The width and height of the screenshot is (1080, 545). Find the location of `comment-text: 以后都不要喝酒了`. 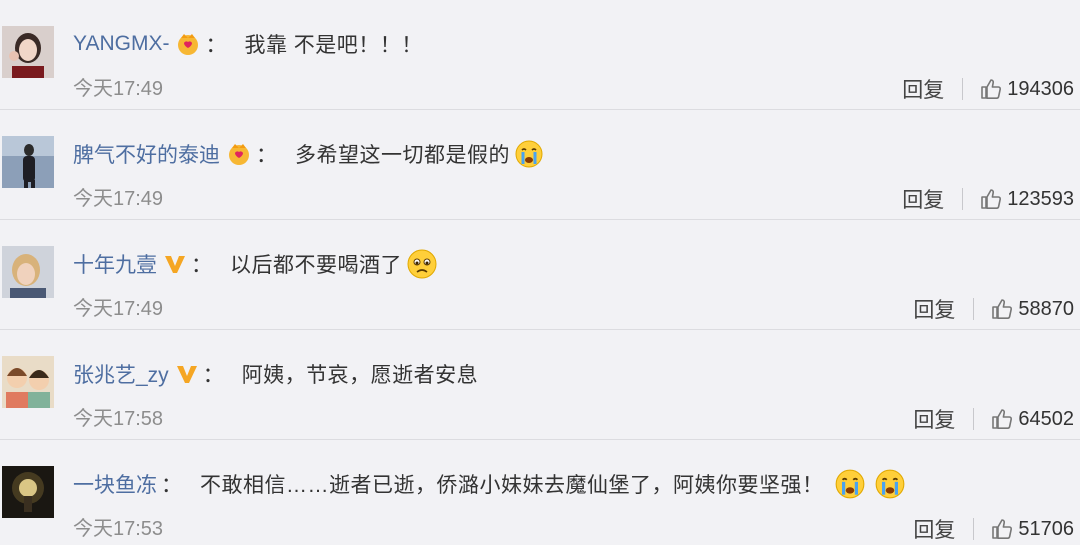

comment-text: 以后都不要喝酒了 is located at coordinates (316, 265).